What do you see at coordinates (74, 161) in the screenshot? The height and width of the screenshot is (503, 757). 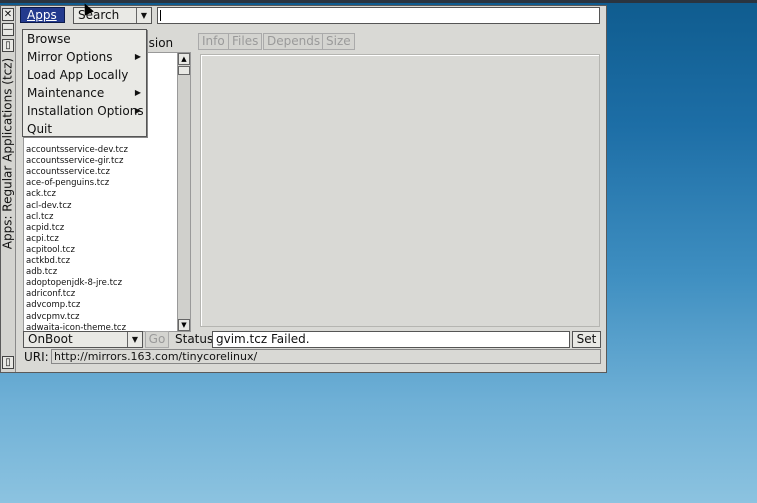 I see `list-item: accountsservice-gir.tcz` at bounding box center [74, 161].